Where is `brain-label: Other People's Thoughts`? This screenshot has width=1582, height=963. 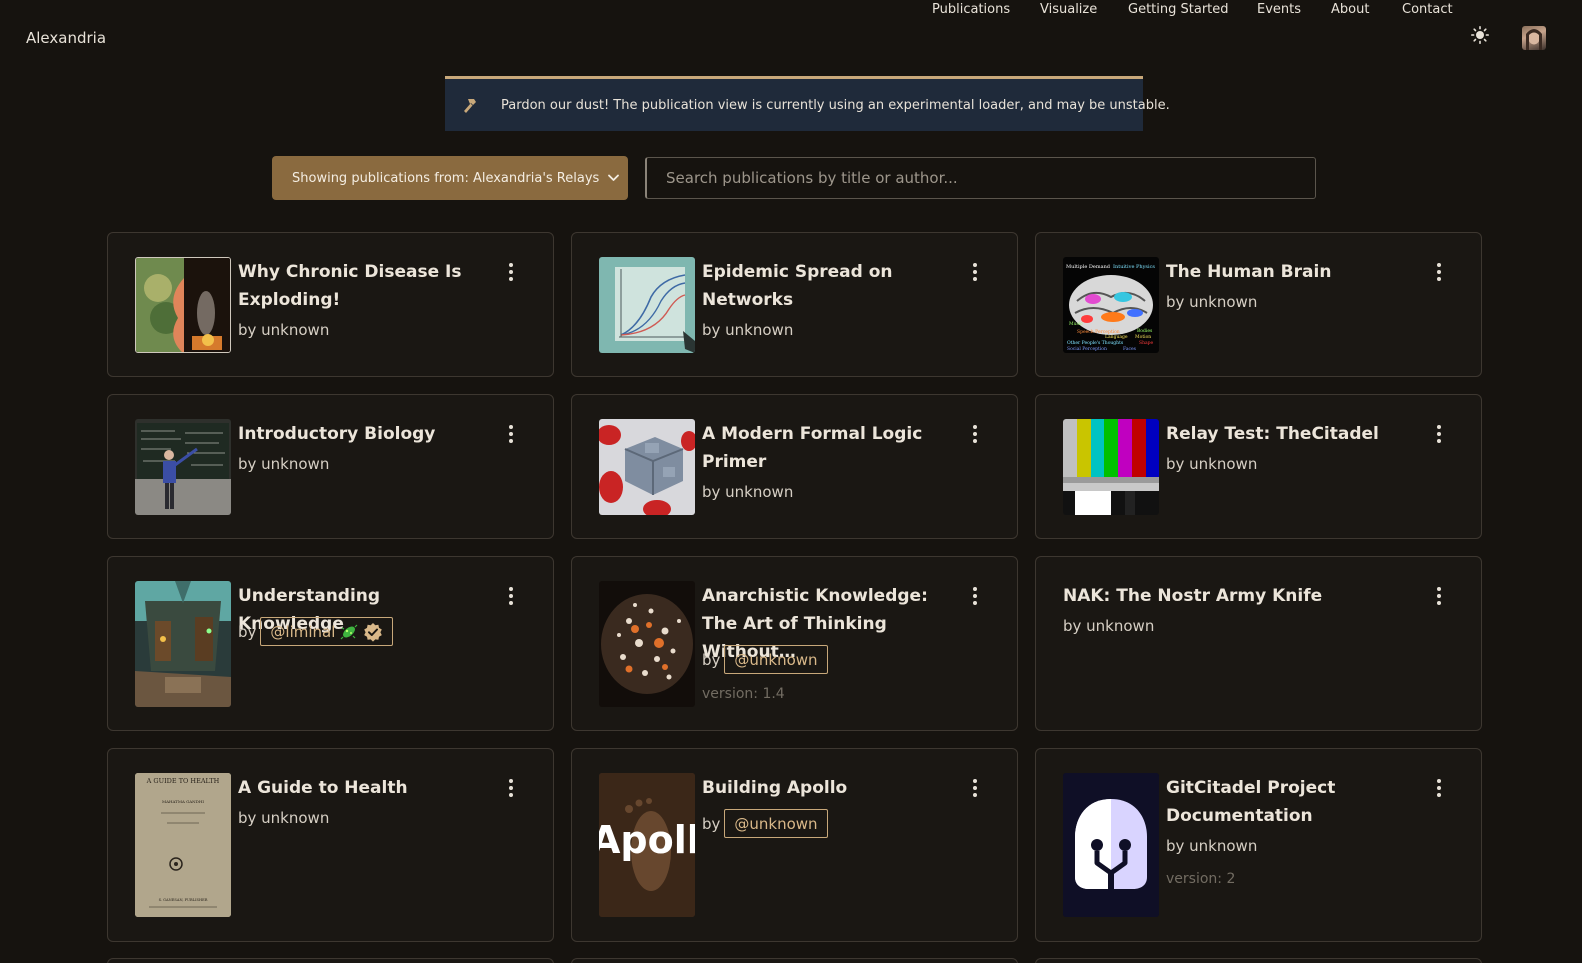 brain-label: Other People's Thoughts is located at coordinates (1095, 343).